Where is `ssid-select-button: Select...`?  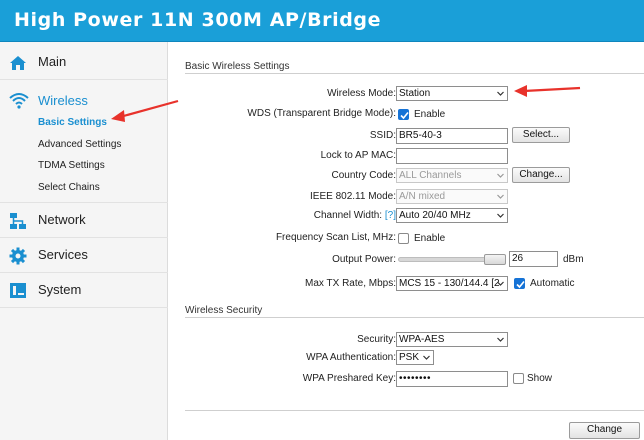 ssid-select-button: Select... is located at coordinates (541, 135).